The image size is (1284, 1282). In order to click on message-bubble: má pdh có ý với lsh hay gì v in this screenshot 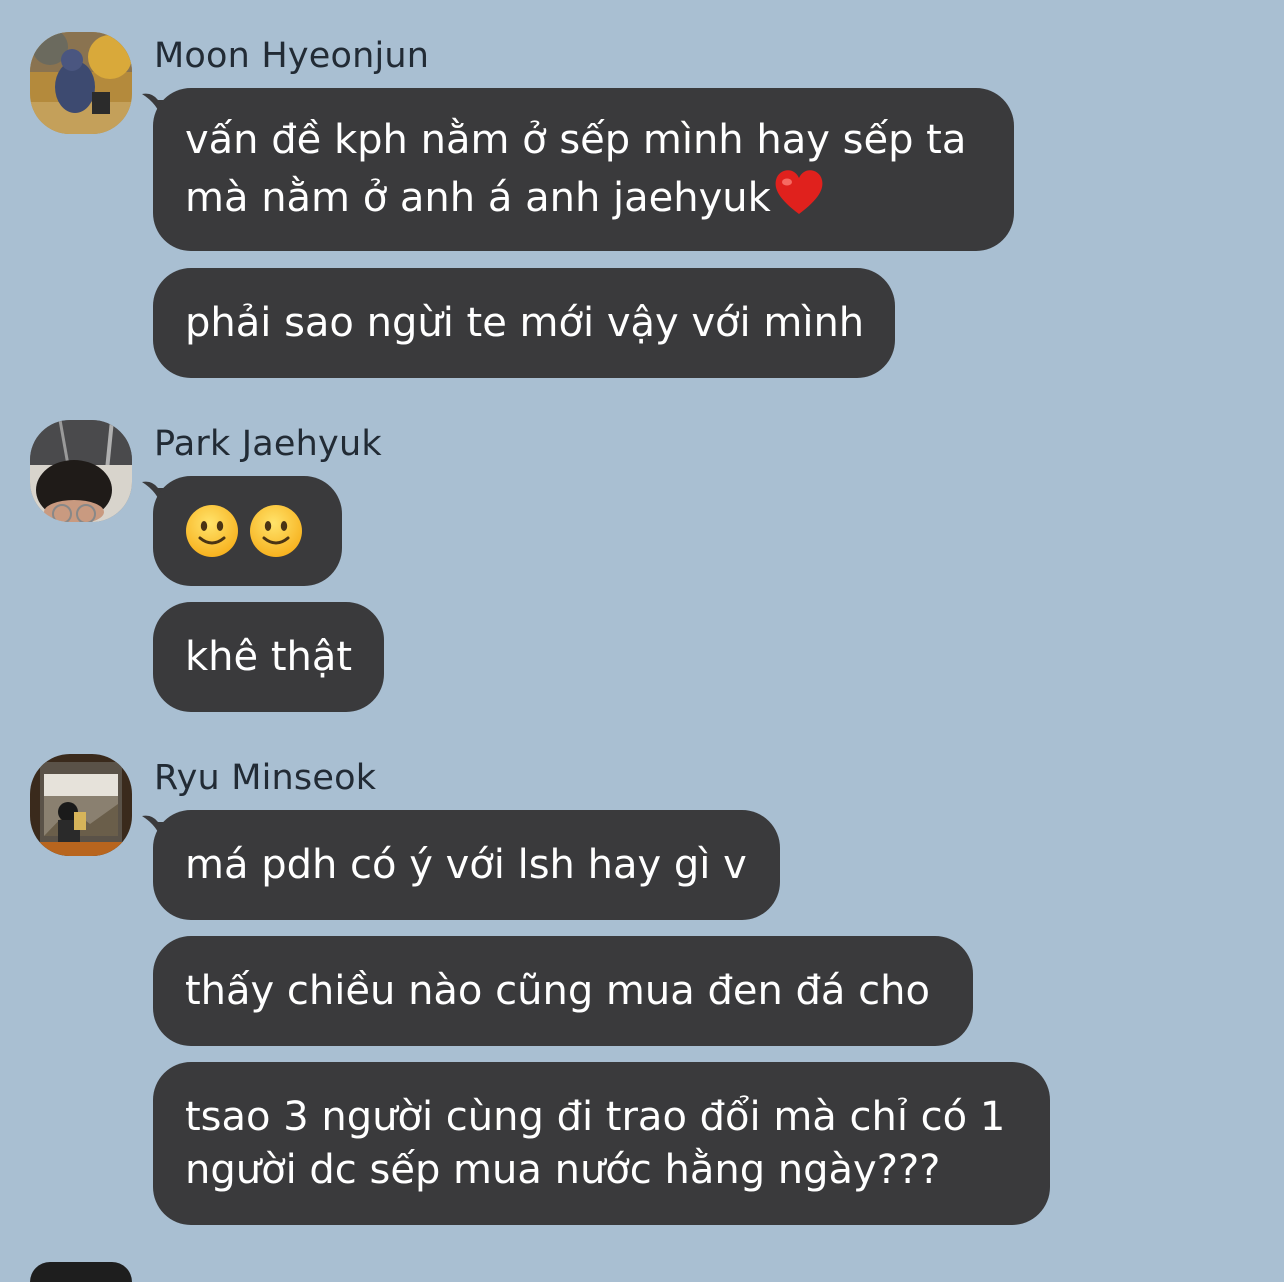, I will do `click(466, 865)`.